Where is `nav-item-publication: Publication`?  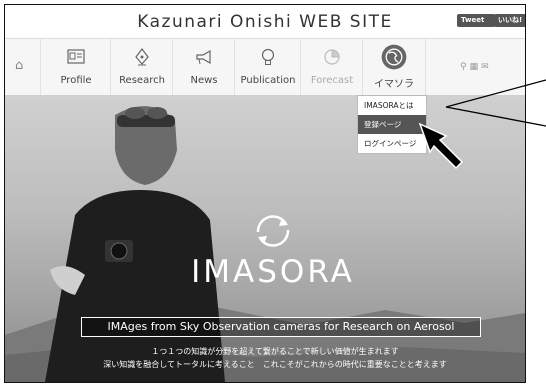 nav-item-publication: Publication is located at coordinates (267, 67).